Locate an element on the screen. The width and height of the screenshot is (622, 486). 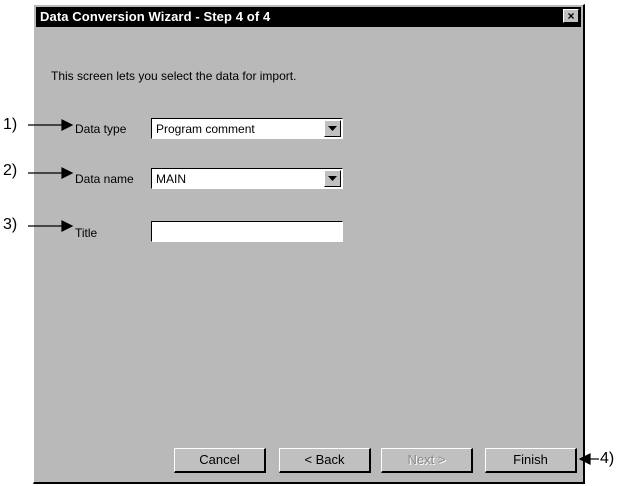
arrow-left-icon is located at coordinates (588, 459).